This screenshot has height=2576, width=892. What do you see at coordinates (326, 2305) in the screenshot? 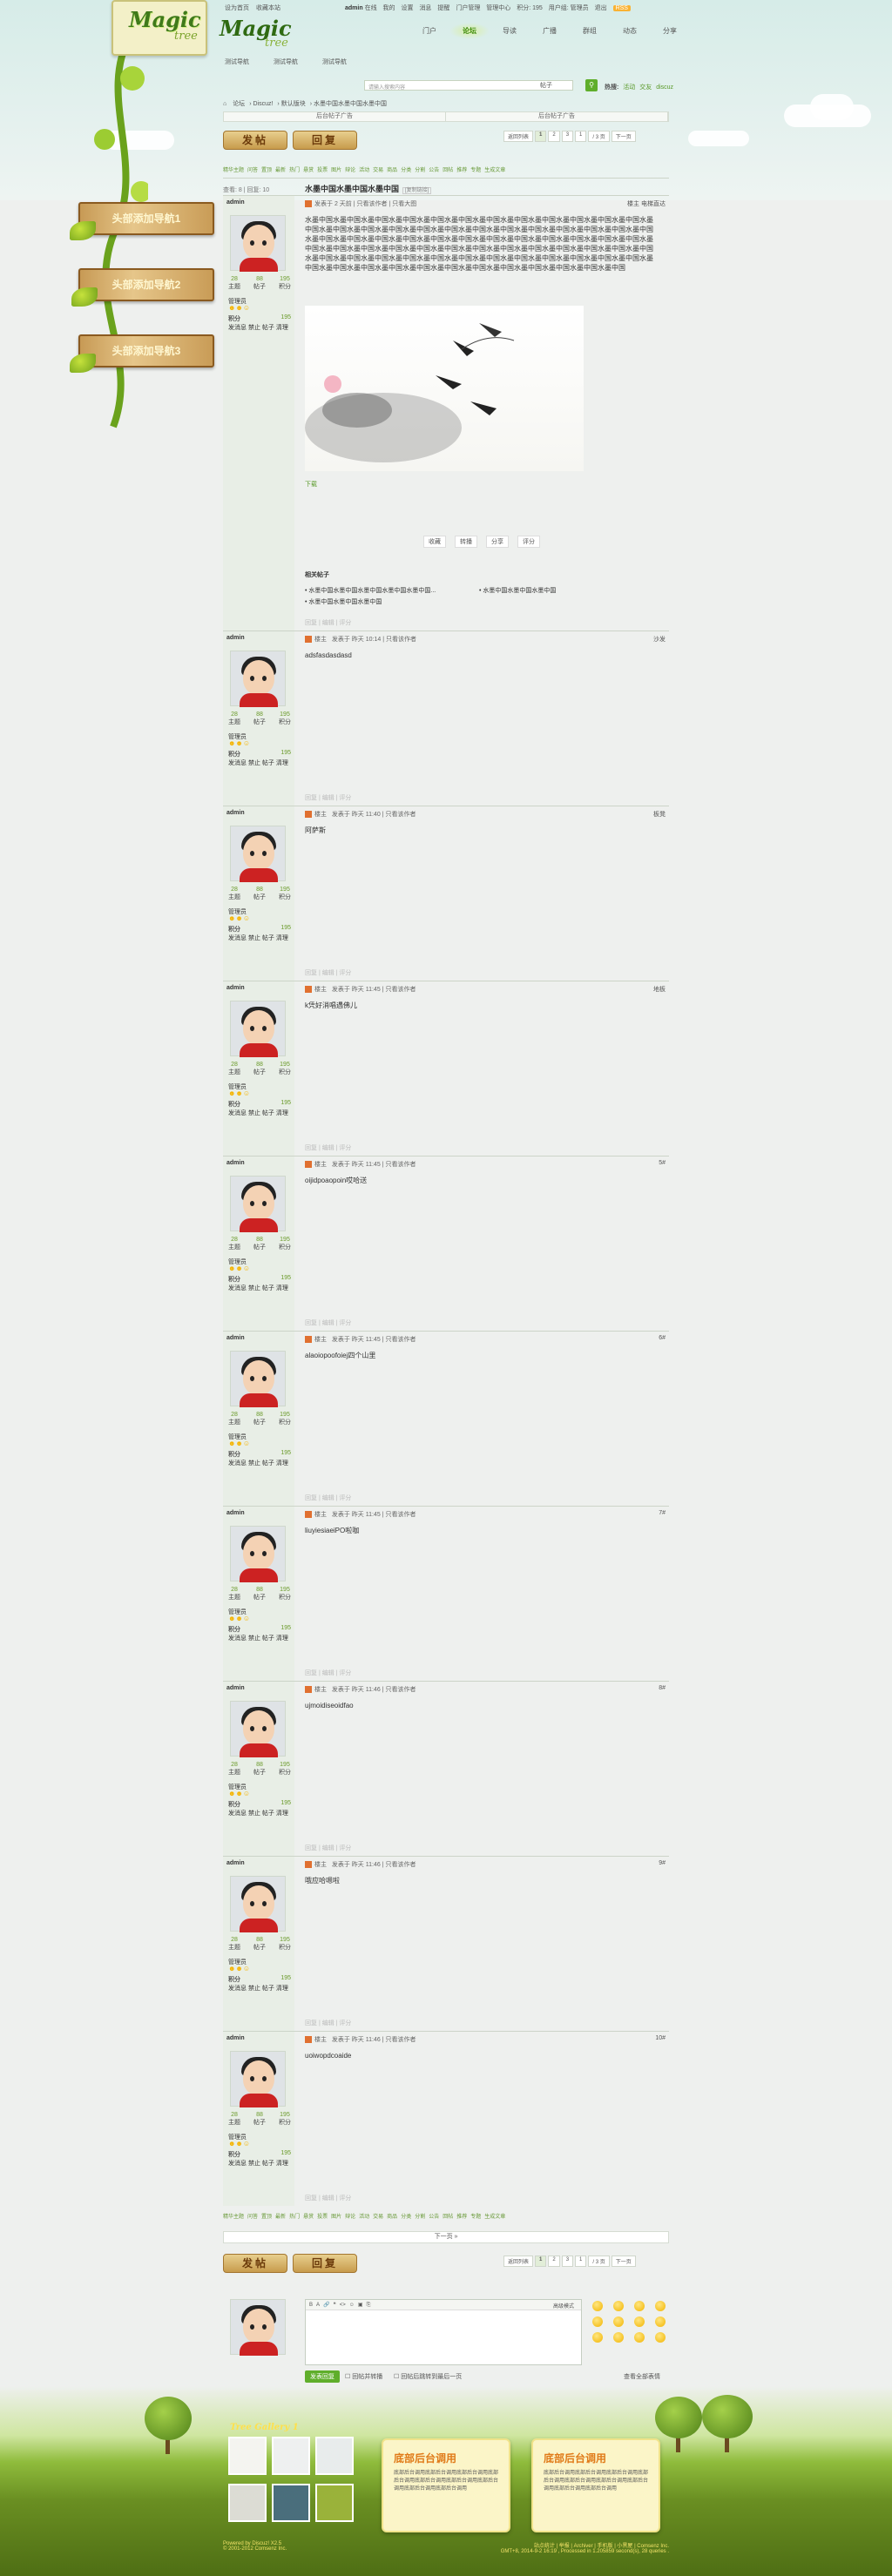
I see `link-icon: 🔗` at bounding box center [326, 2305].